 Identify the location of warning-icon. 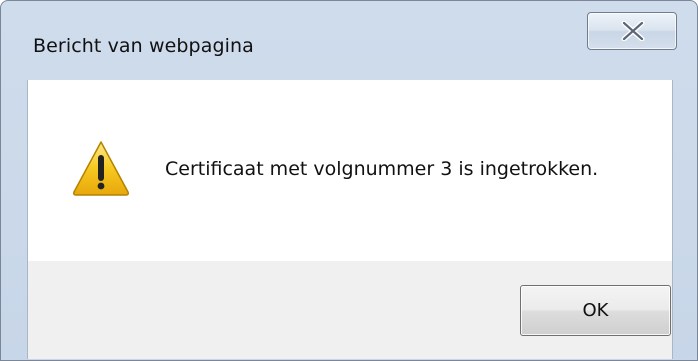
(101, 168).